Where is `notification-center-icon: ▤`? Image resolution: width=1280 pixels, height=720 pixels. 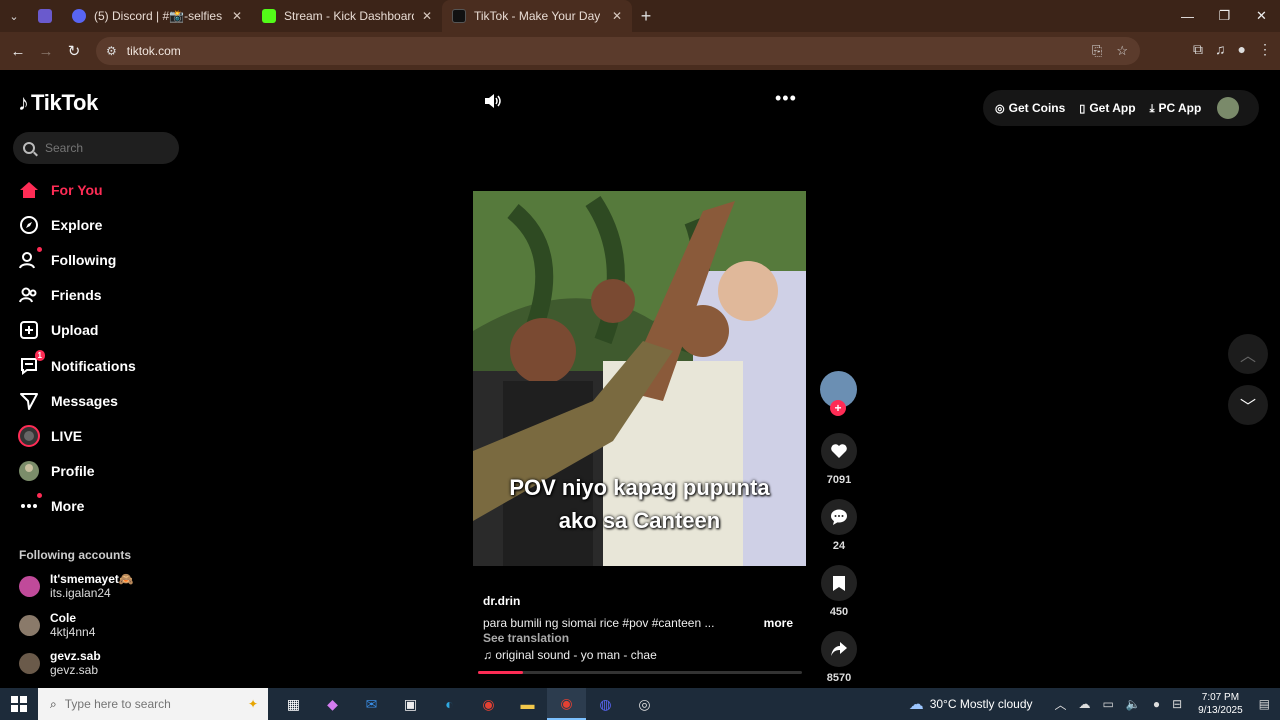
notification-center-icon: ▤ is located at coordinates (1264, 704).